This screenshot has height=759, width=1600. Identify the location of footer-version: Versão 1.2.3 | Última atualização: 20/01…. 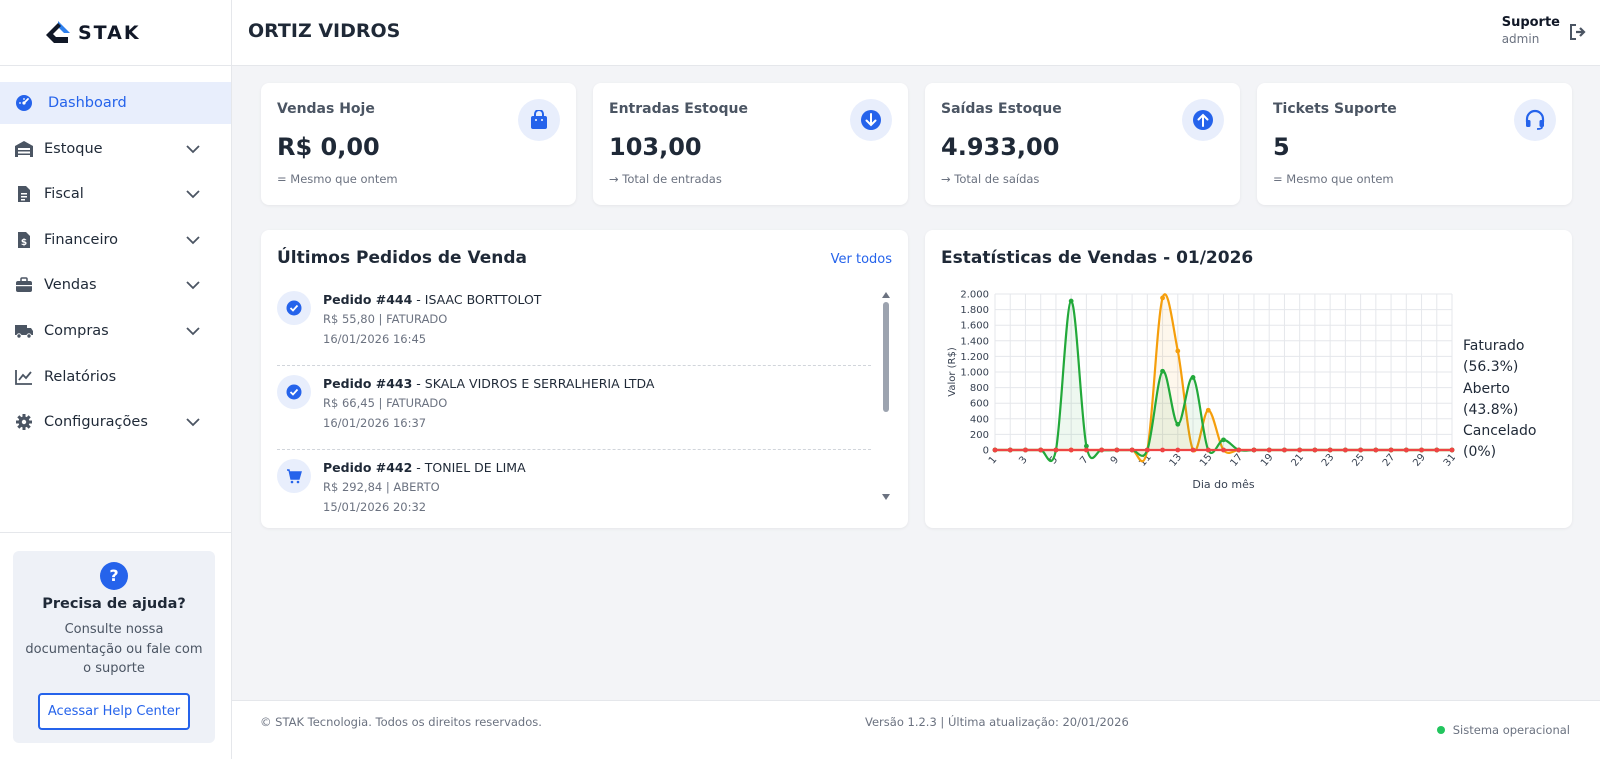
(997, 722).